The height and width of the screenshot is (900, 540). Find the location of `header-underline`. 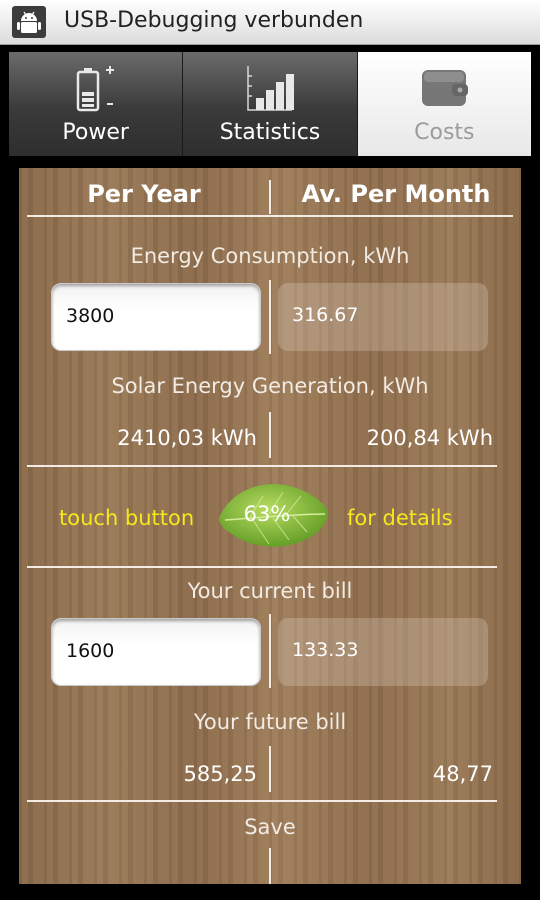

header-underline is located at coordinates (270, 216).